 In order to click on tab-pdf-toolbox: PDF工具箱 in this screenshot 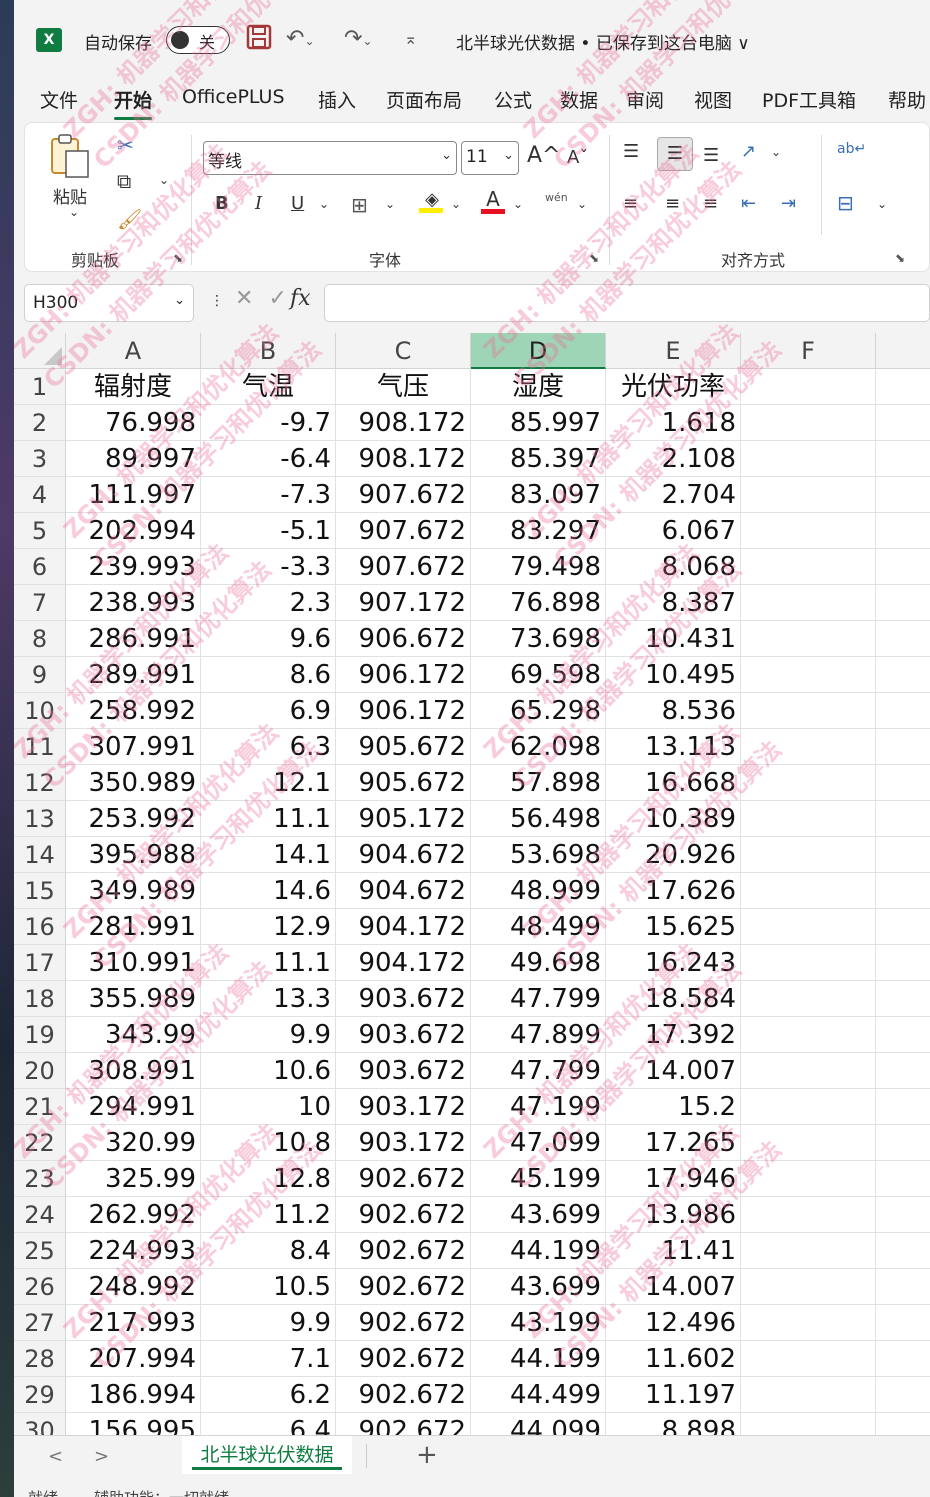, I will do `click(809, 99)`.